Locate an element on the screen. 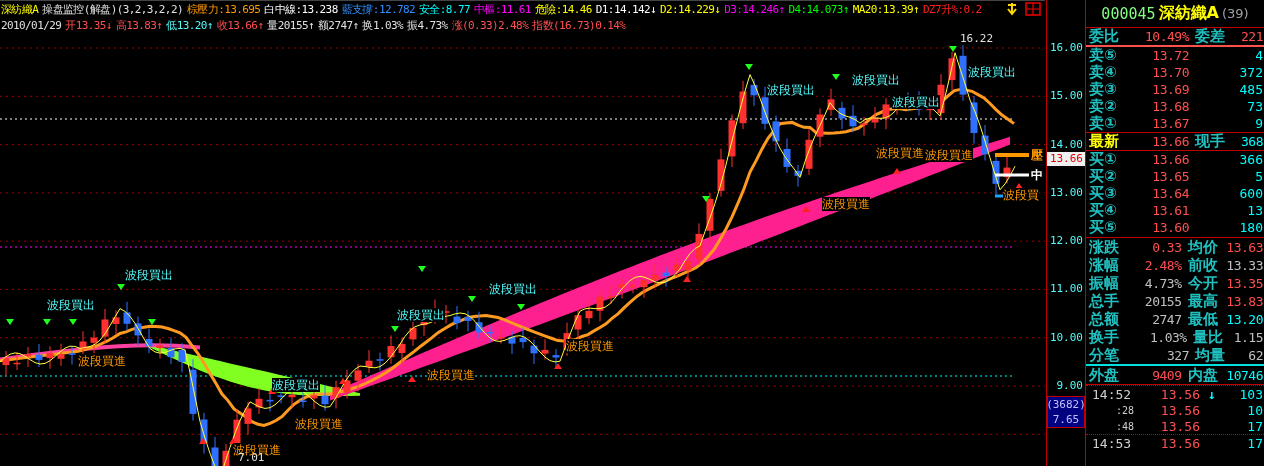 Image resolution: width=1264 pixels, height=466 pixels. order-label: 买⑤ is located at coordinates (1103, 227).